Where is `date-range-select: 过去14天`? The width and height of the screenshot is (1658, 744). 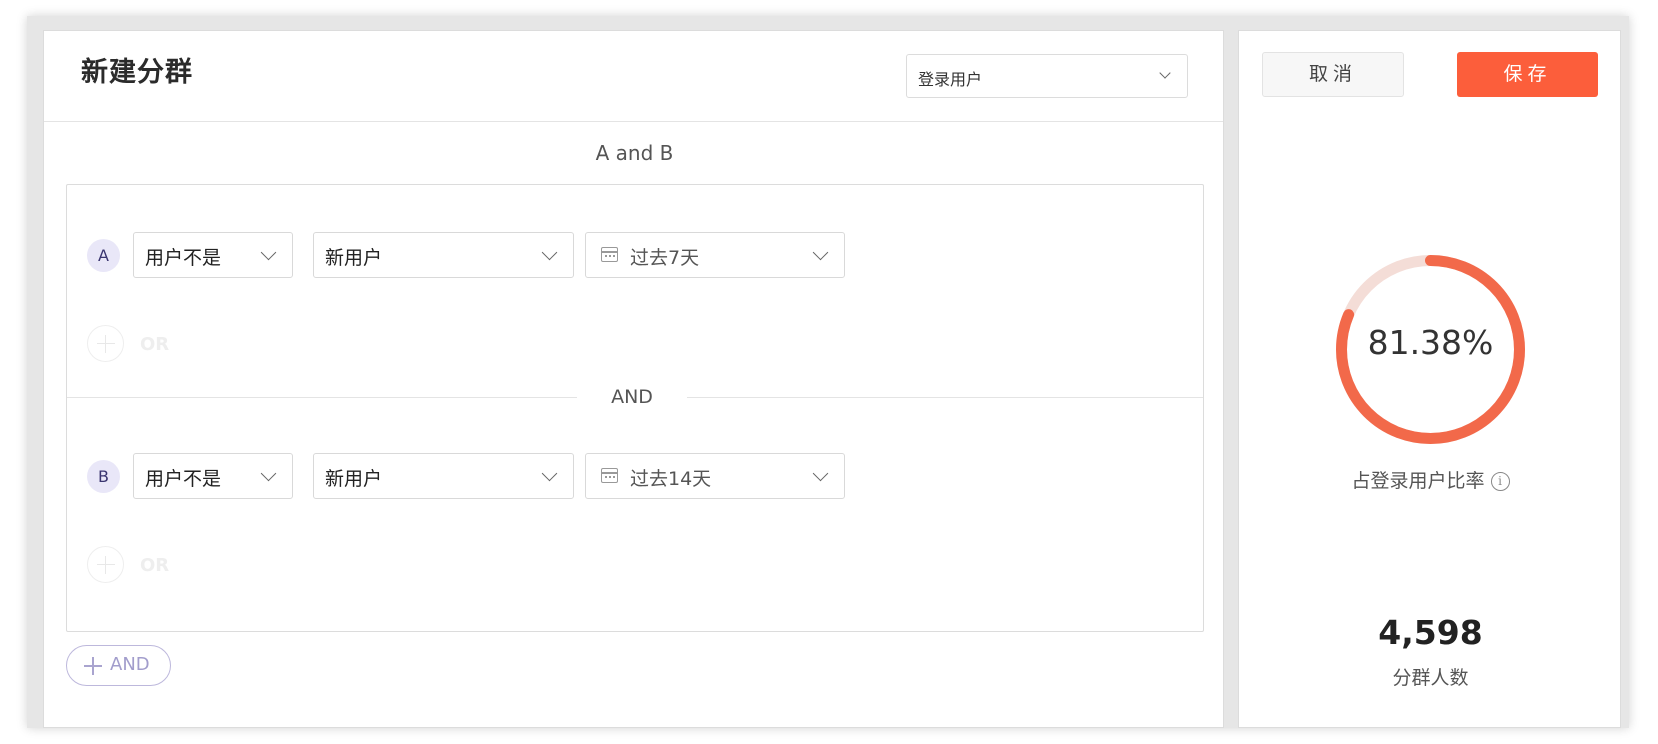
date-range-select: 过去14天 is located at coordinates (715, 476).